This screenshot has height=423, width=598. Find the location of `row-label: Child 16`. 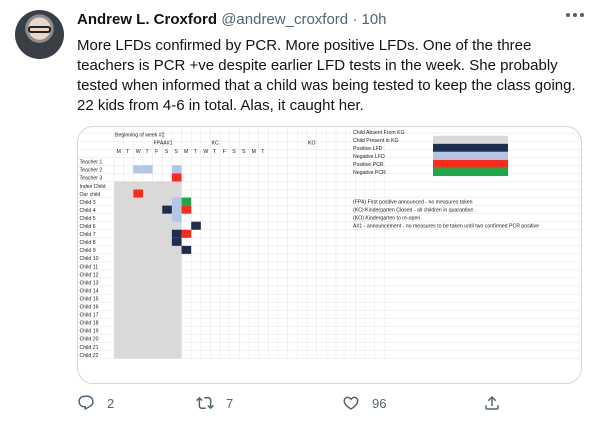

row-label: Child 16 is located at coordinates (89, 308).